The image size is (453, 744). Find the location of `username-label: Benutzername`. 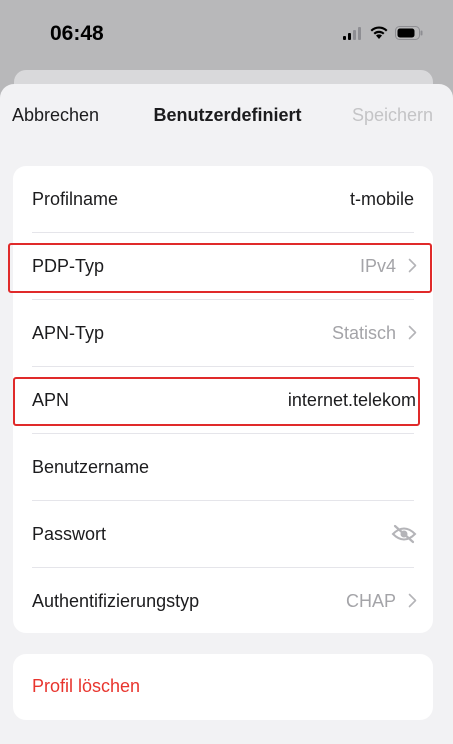

username-label: Benutzername is located at coordinates (91, 467).